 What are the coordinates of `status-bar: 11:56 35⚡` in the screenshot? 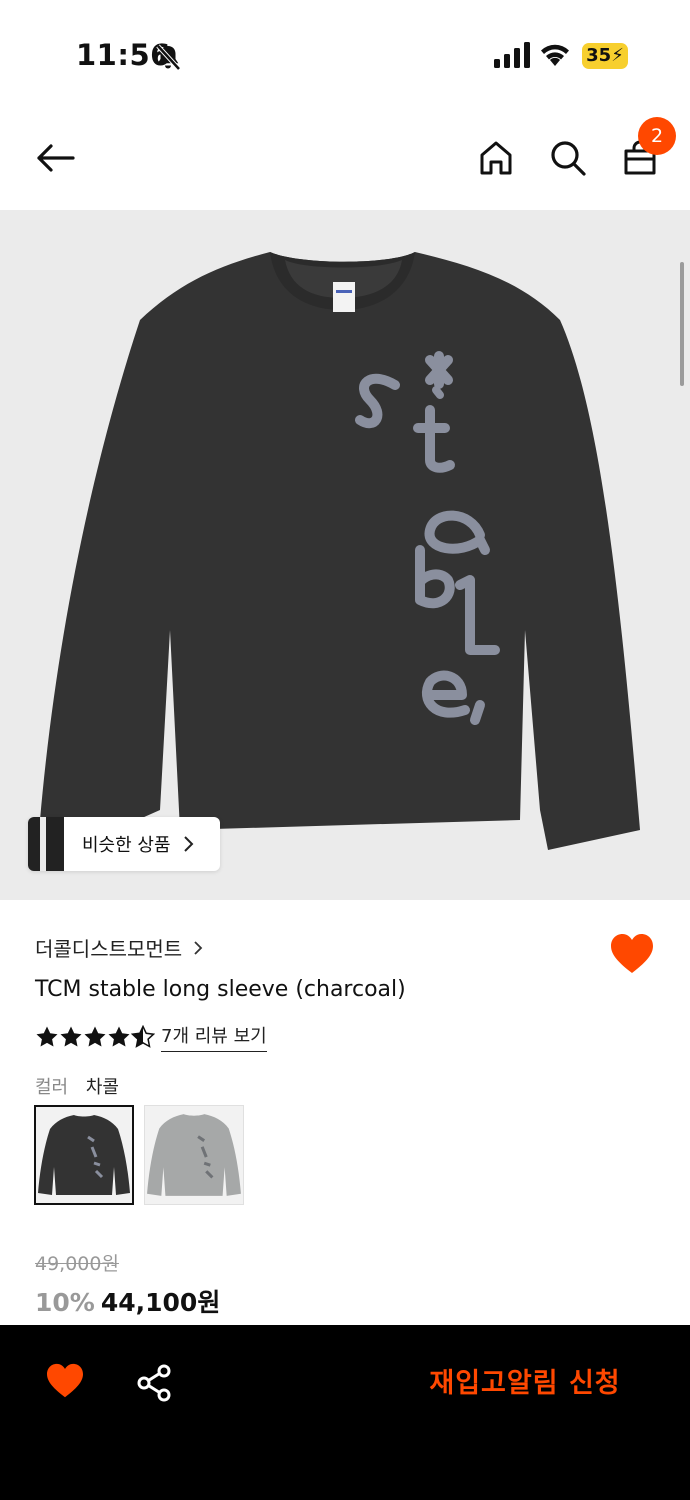 It's located at (345, 50).